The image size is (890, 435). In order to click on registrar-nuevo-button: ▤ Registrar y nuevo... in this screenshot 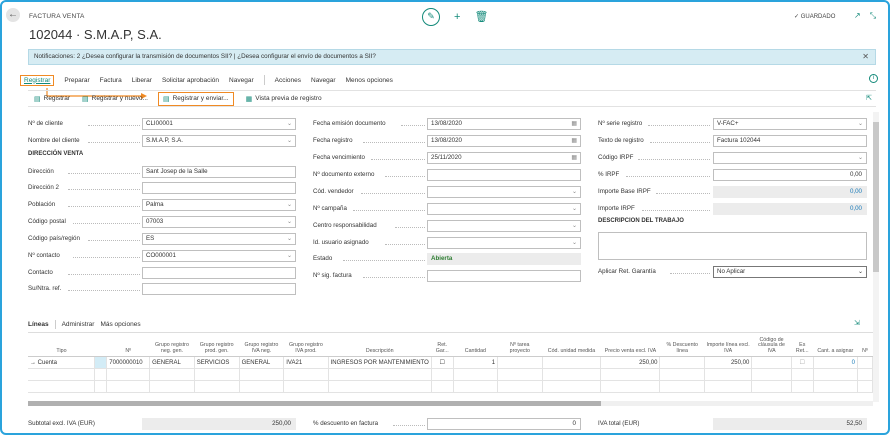, I will do `click(115, 99)`.